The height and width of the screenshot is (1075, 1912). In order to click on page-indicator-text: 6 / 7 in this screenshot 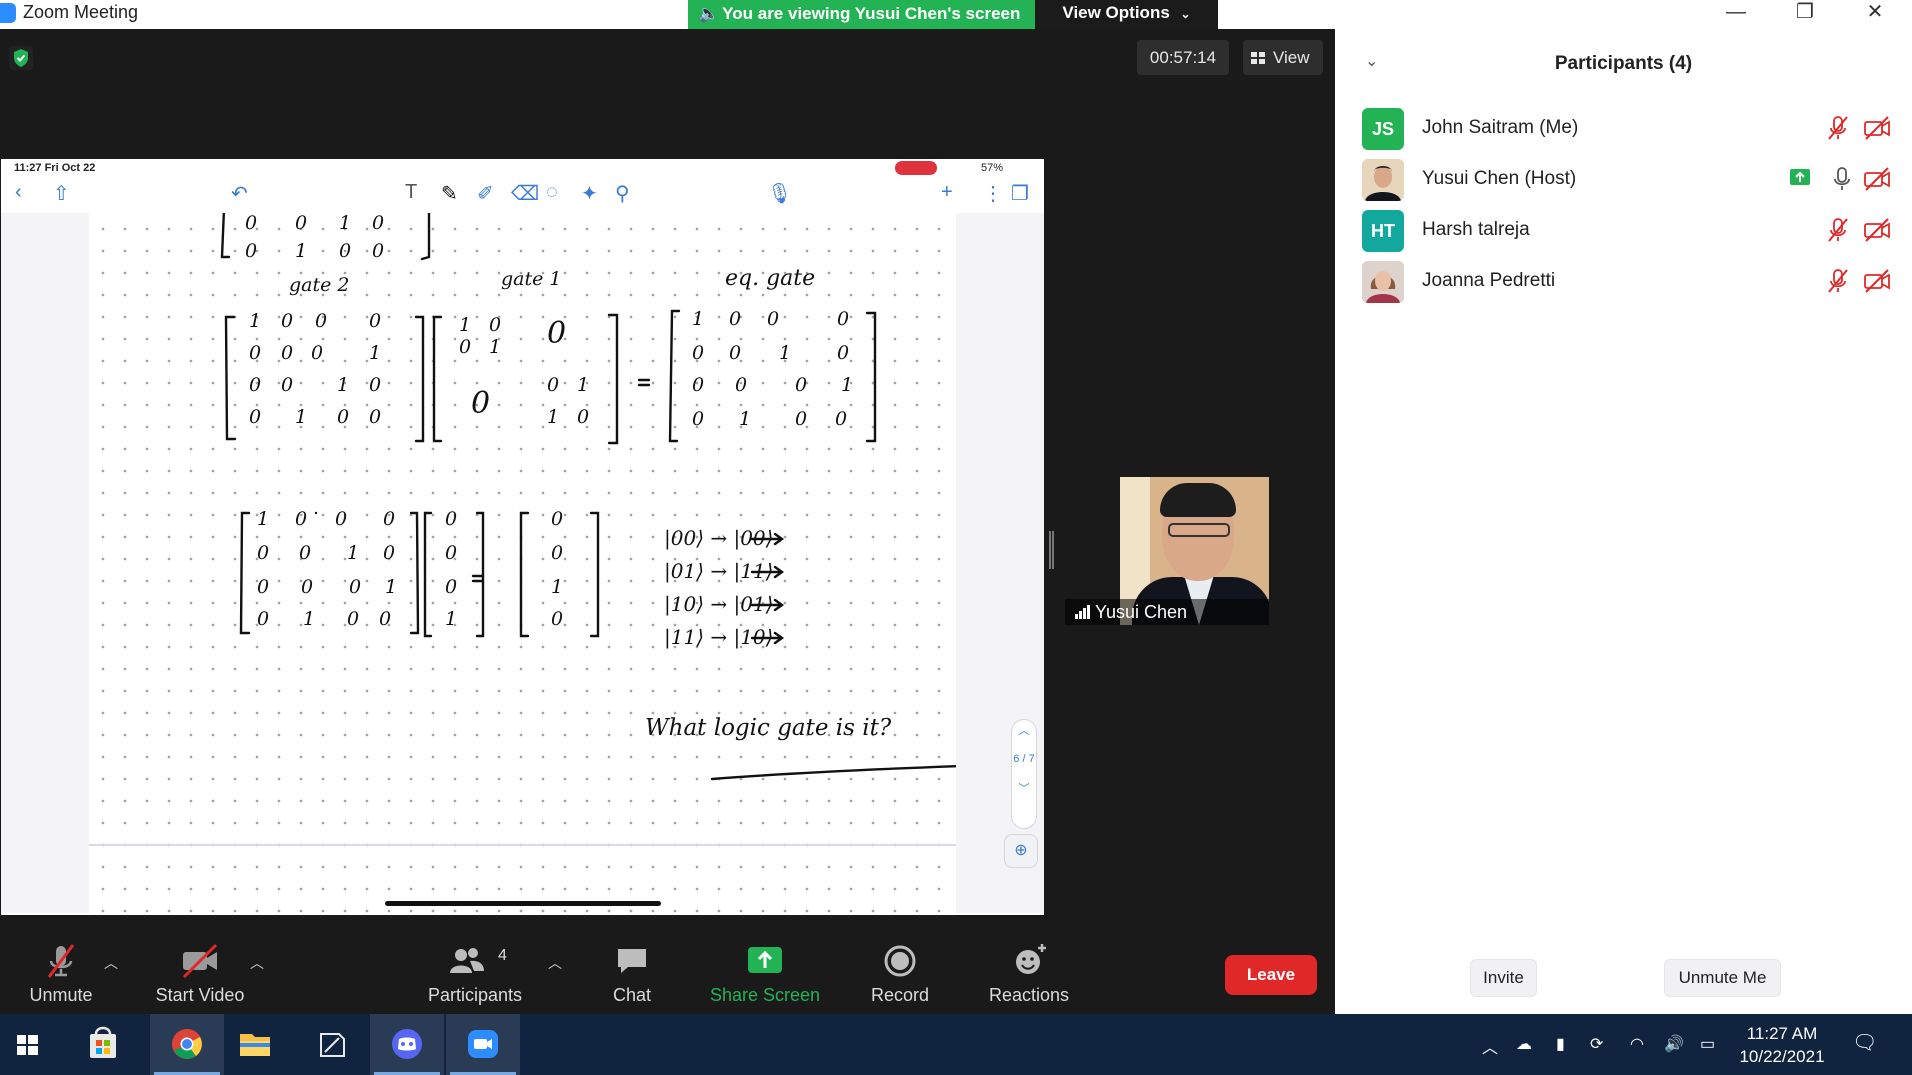, I will do `click(1024, 759)`.